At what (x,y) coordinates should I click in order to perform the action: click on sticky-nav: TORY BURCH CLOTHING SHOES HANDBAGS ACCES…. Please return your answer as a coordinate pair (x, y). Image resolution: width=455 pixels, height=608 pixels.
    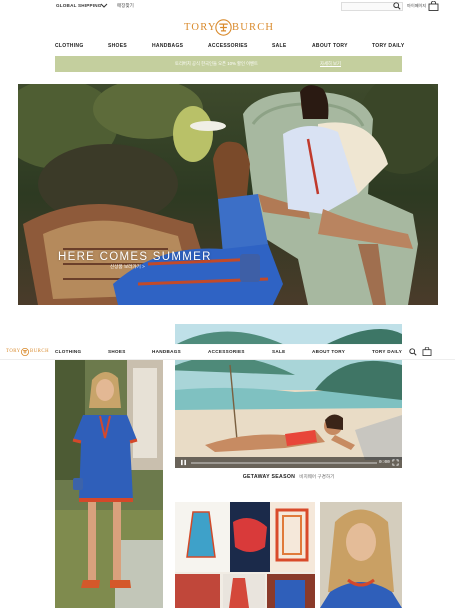
    Looking at the image, I should click on (227, 352).